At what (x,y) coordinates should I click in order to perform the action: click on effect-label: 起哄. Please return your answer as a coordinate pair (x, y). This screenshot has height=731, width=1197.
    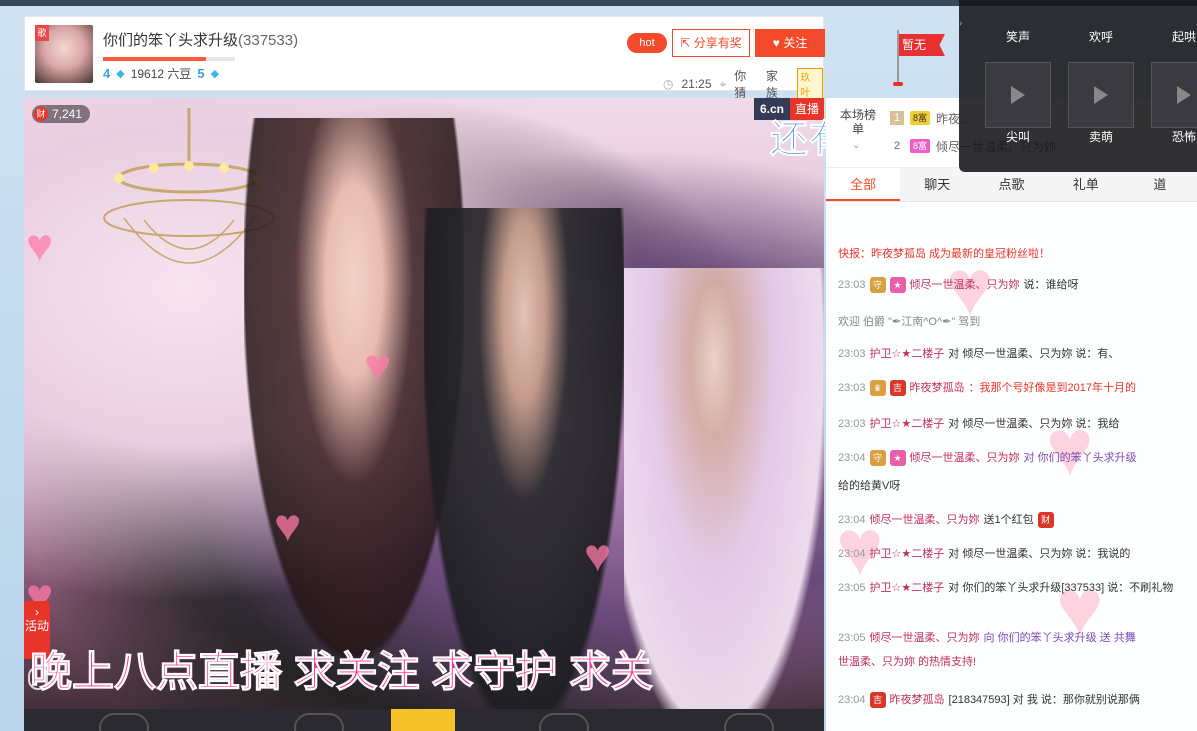
    Looking at the image, I should click on (1183, 37).